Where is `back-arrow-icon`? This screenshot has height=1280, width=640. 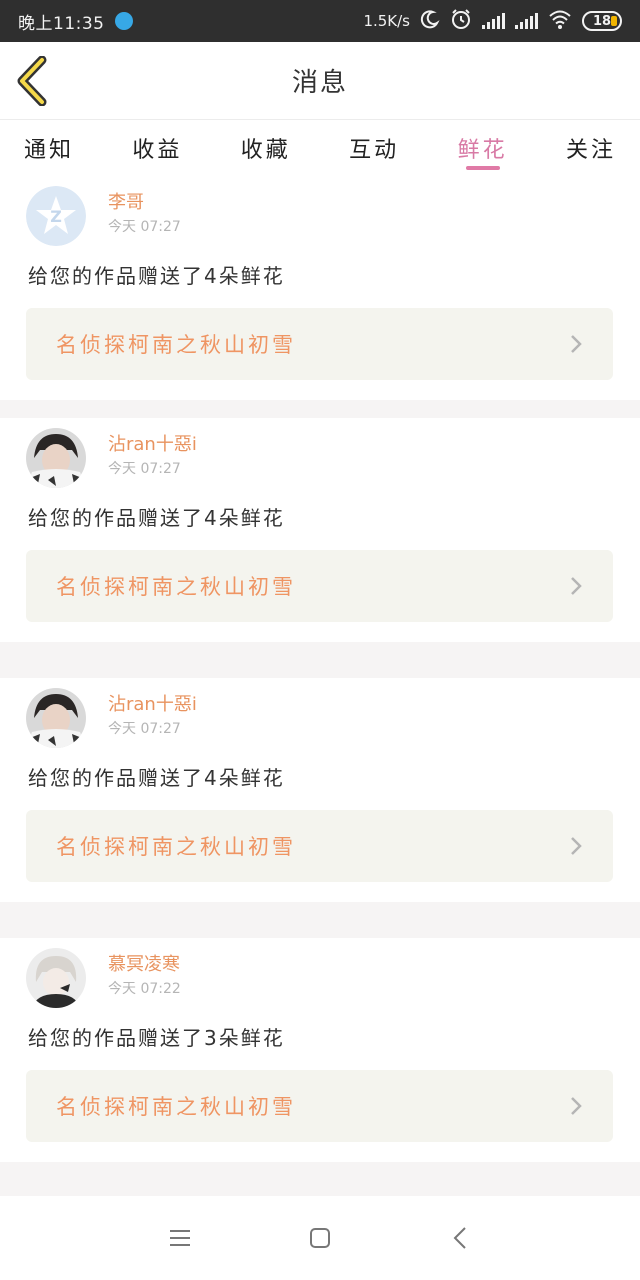 back-arrow-icon is located at coordinates (459, 1238).